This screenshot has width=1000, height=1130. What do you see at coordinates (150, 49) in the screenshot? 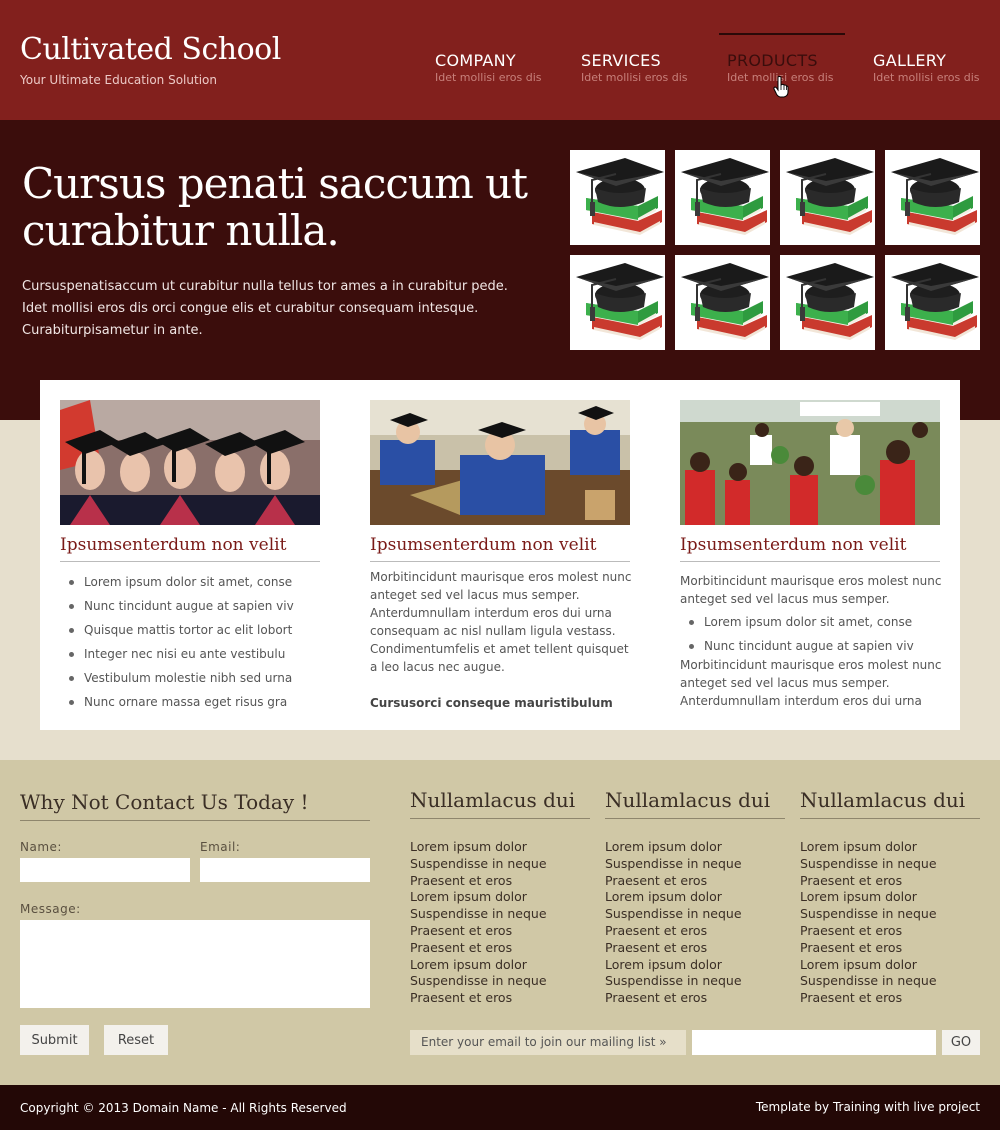
I see `site-logo-title: Cultivated School` at bounding box center [150, 49].